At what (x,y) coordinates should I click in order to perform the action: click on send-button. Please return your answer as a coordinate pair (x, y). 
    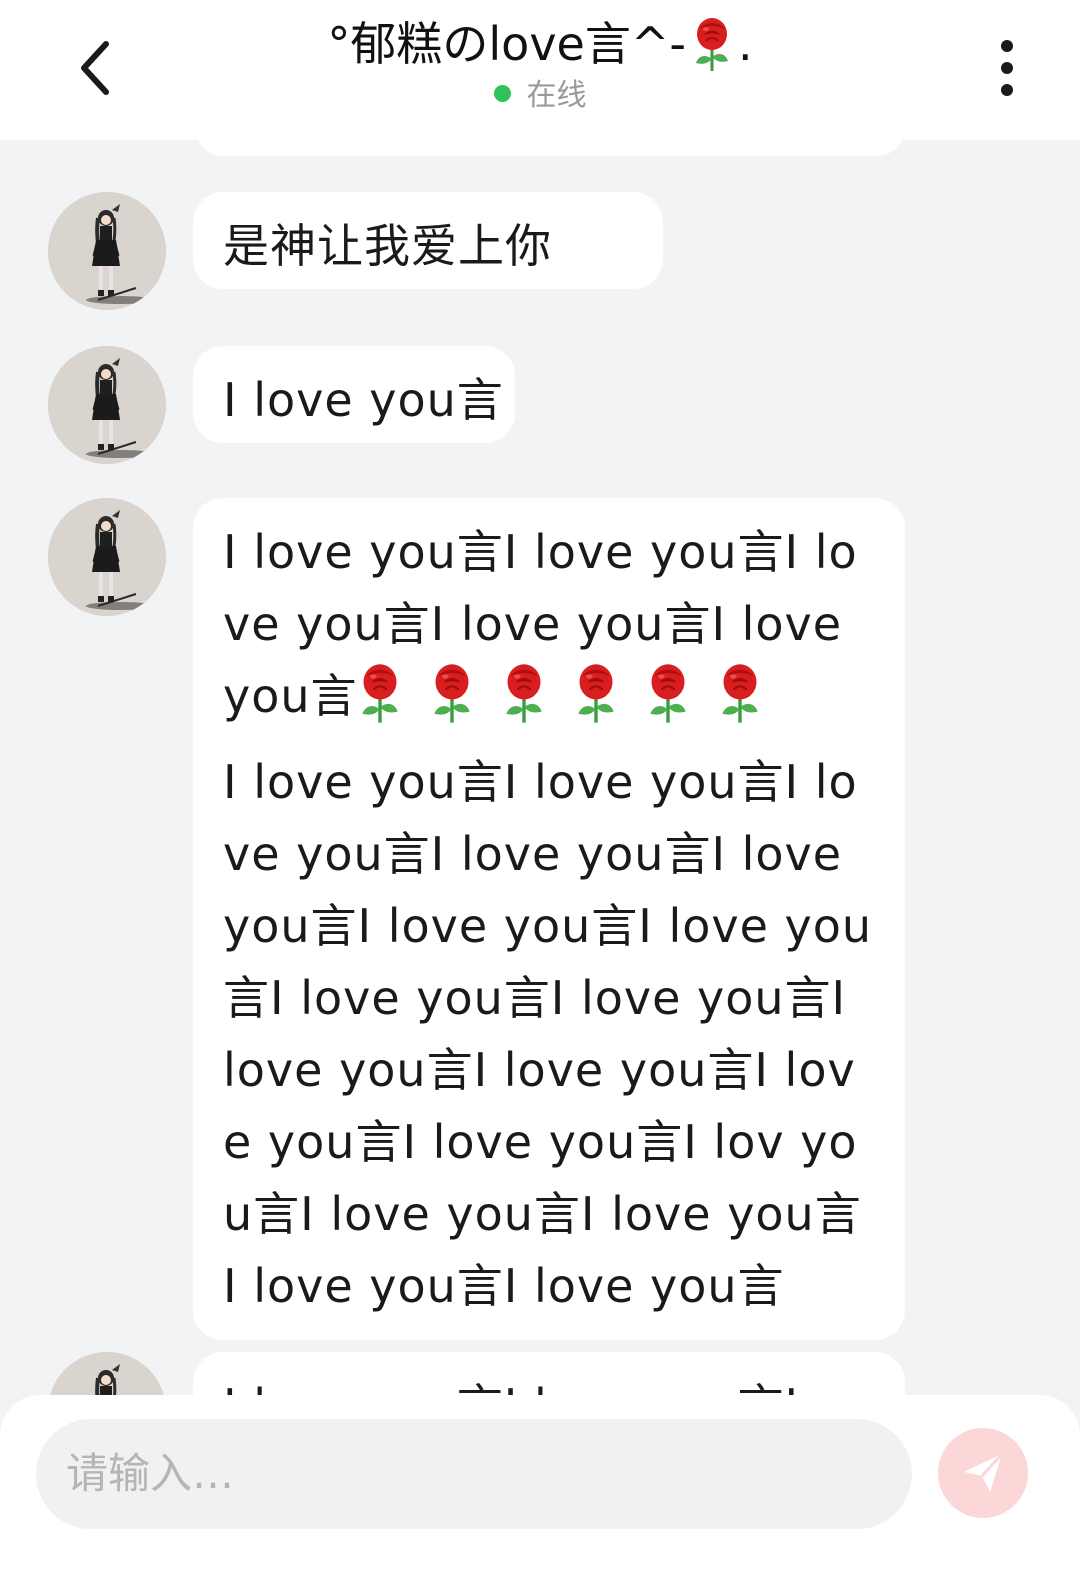
    Looking at the image, I should click on (983, 1473).